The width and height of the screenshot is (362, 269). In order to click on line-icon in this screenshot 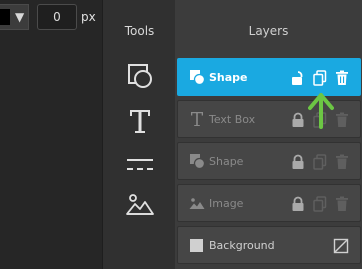, I will do `click(140, 164)`.